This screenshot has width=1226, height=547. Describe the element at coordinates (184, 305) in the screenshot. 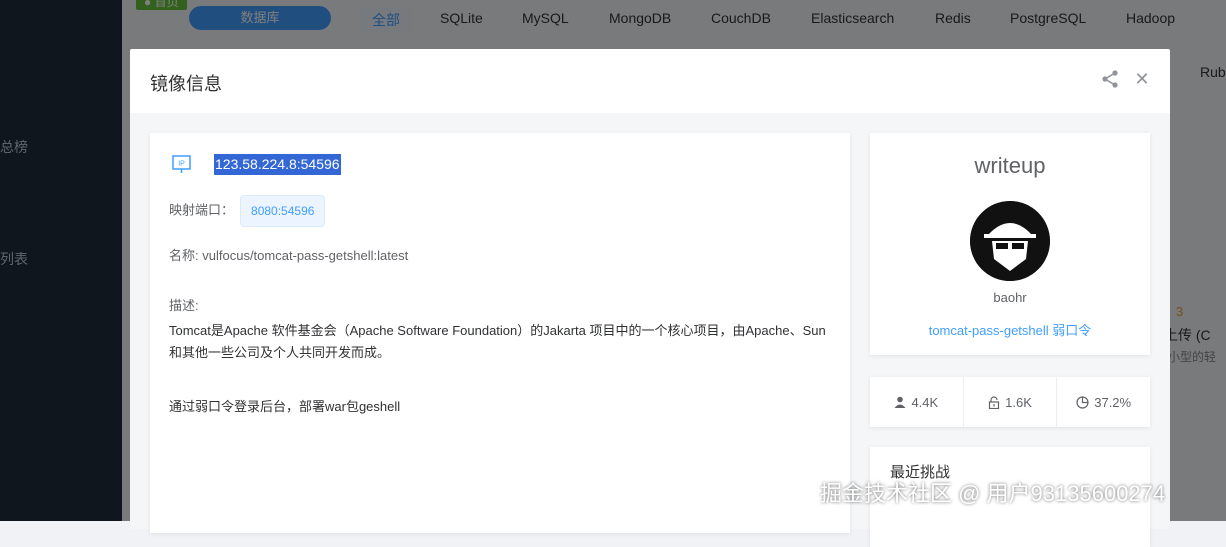

I see `desc-label: 描述:` at that location.